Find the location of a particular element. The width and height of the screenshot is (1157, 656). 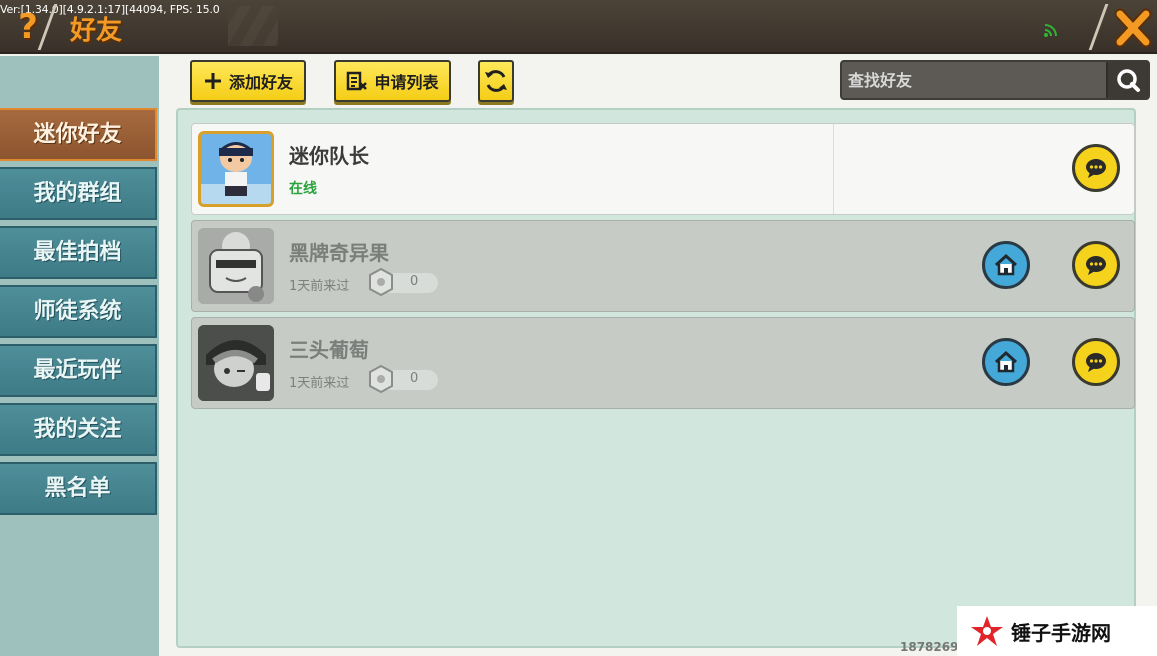

search-box is located at coordinates (995, 80).